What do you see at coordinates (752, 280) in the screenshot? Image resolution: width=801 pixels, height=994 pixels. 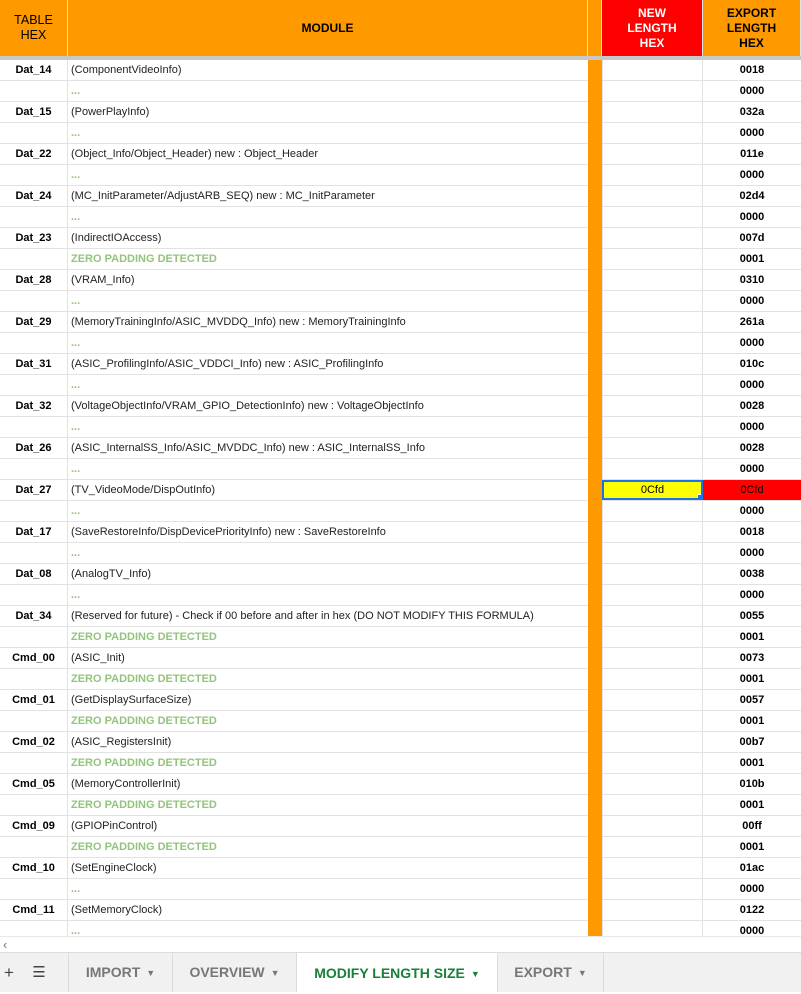 I see `cell-export-length: 0310` at bounding box center [752, 280].